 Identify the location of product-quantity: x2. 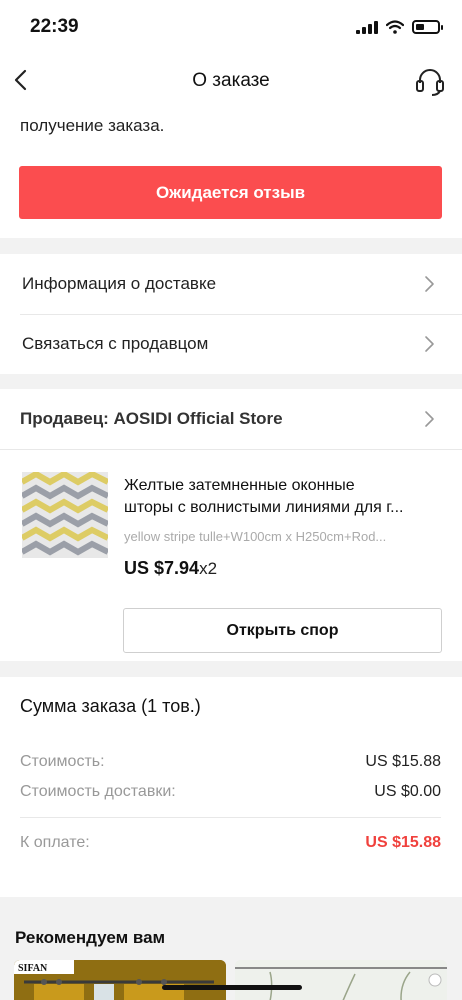
(208, 568).